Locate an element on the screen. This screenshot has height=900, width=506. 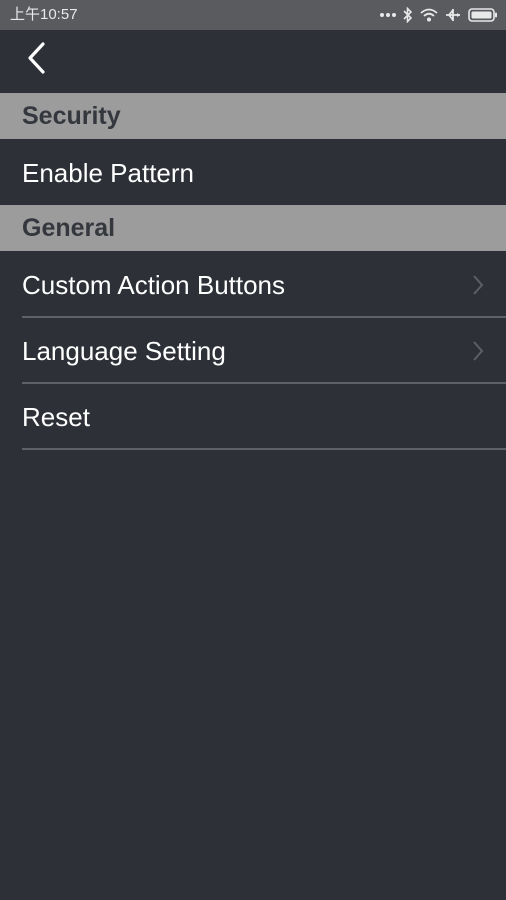
battery-icon is located at coordinates (483, 15).